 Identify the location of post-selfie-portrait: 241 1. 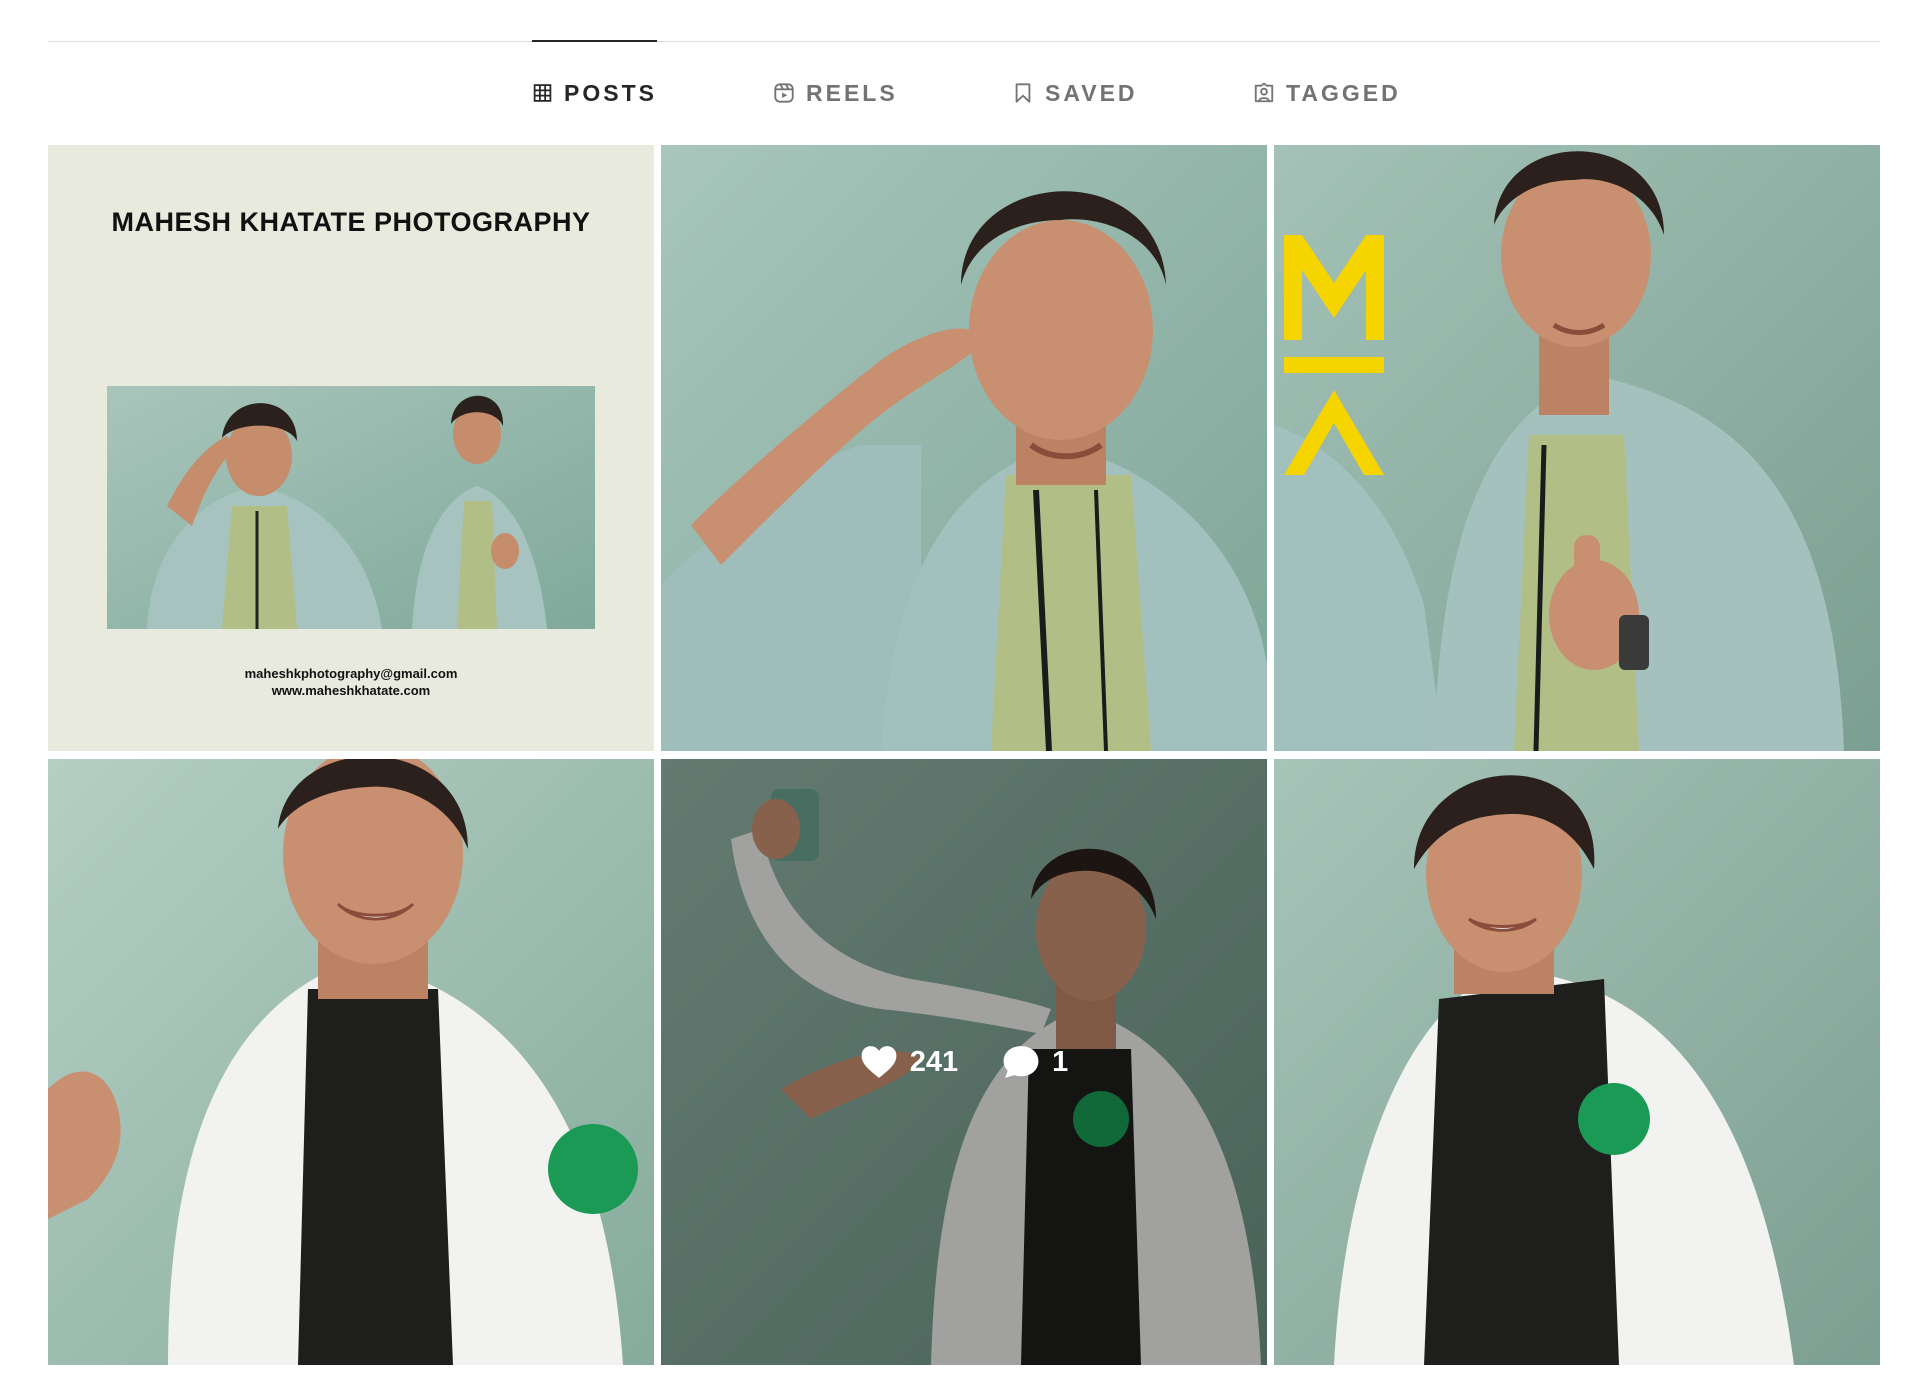
(964, 1062).